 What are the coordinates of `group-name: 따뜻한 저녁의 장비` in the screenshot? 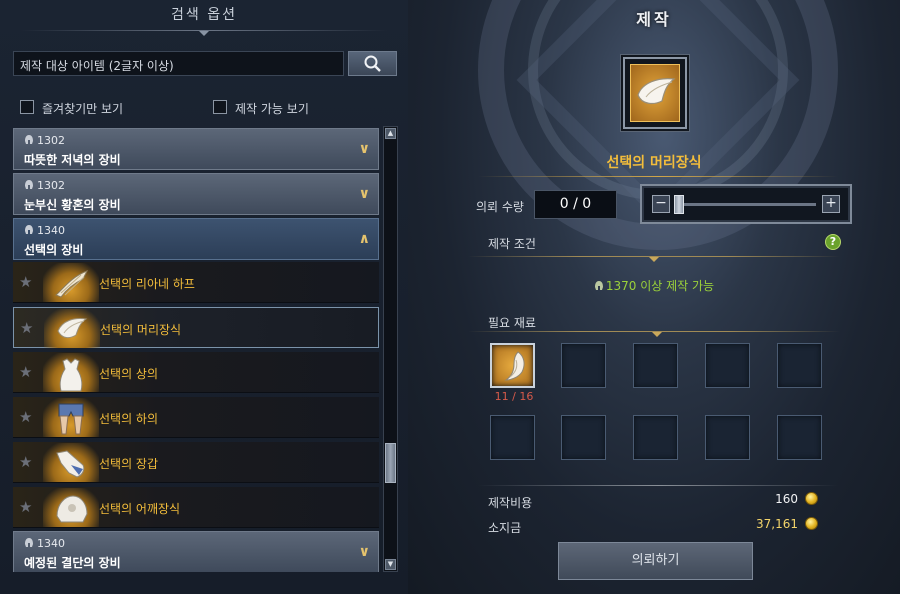 It's located at (72, 160).